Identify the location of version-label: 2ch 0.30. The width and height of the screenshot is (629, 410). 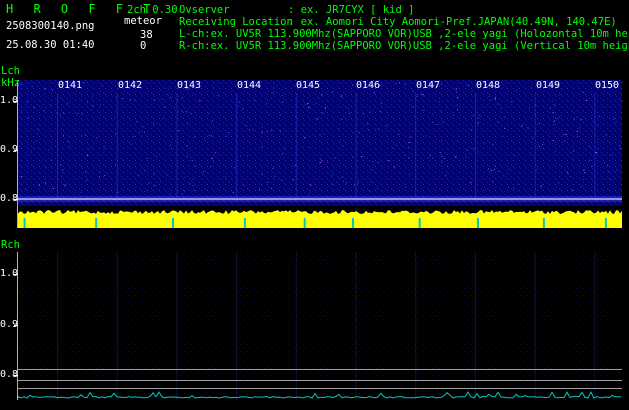
(152, 10).